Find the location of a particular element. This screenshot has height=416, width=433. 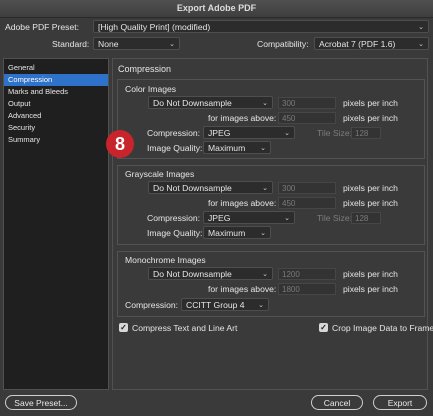

preset-value: [High Quality Print] (modified) is located at coordinates (154, 27).